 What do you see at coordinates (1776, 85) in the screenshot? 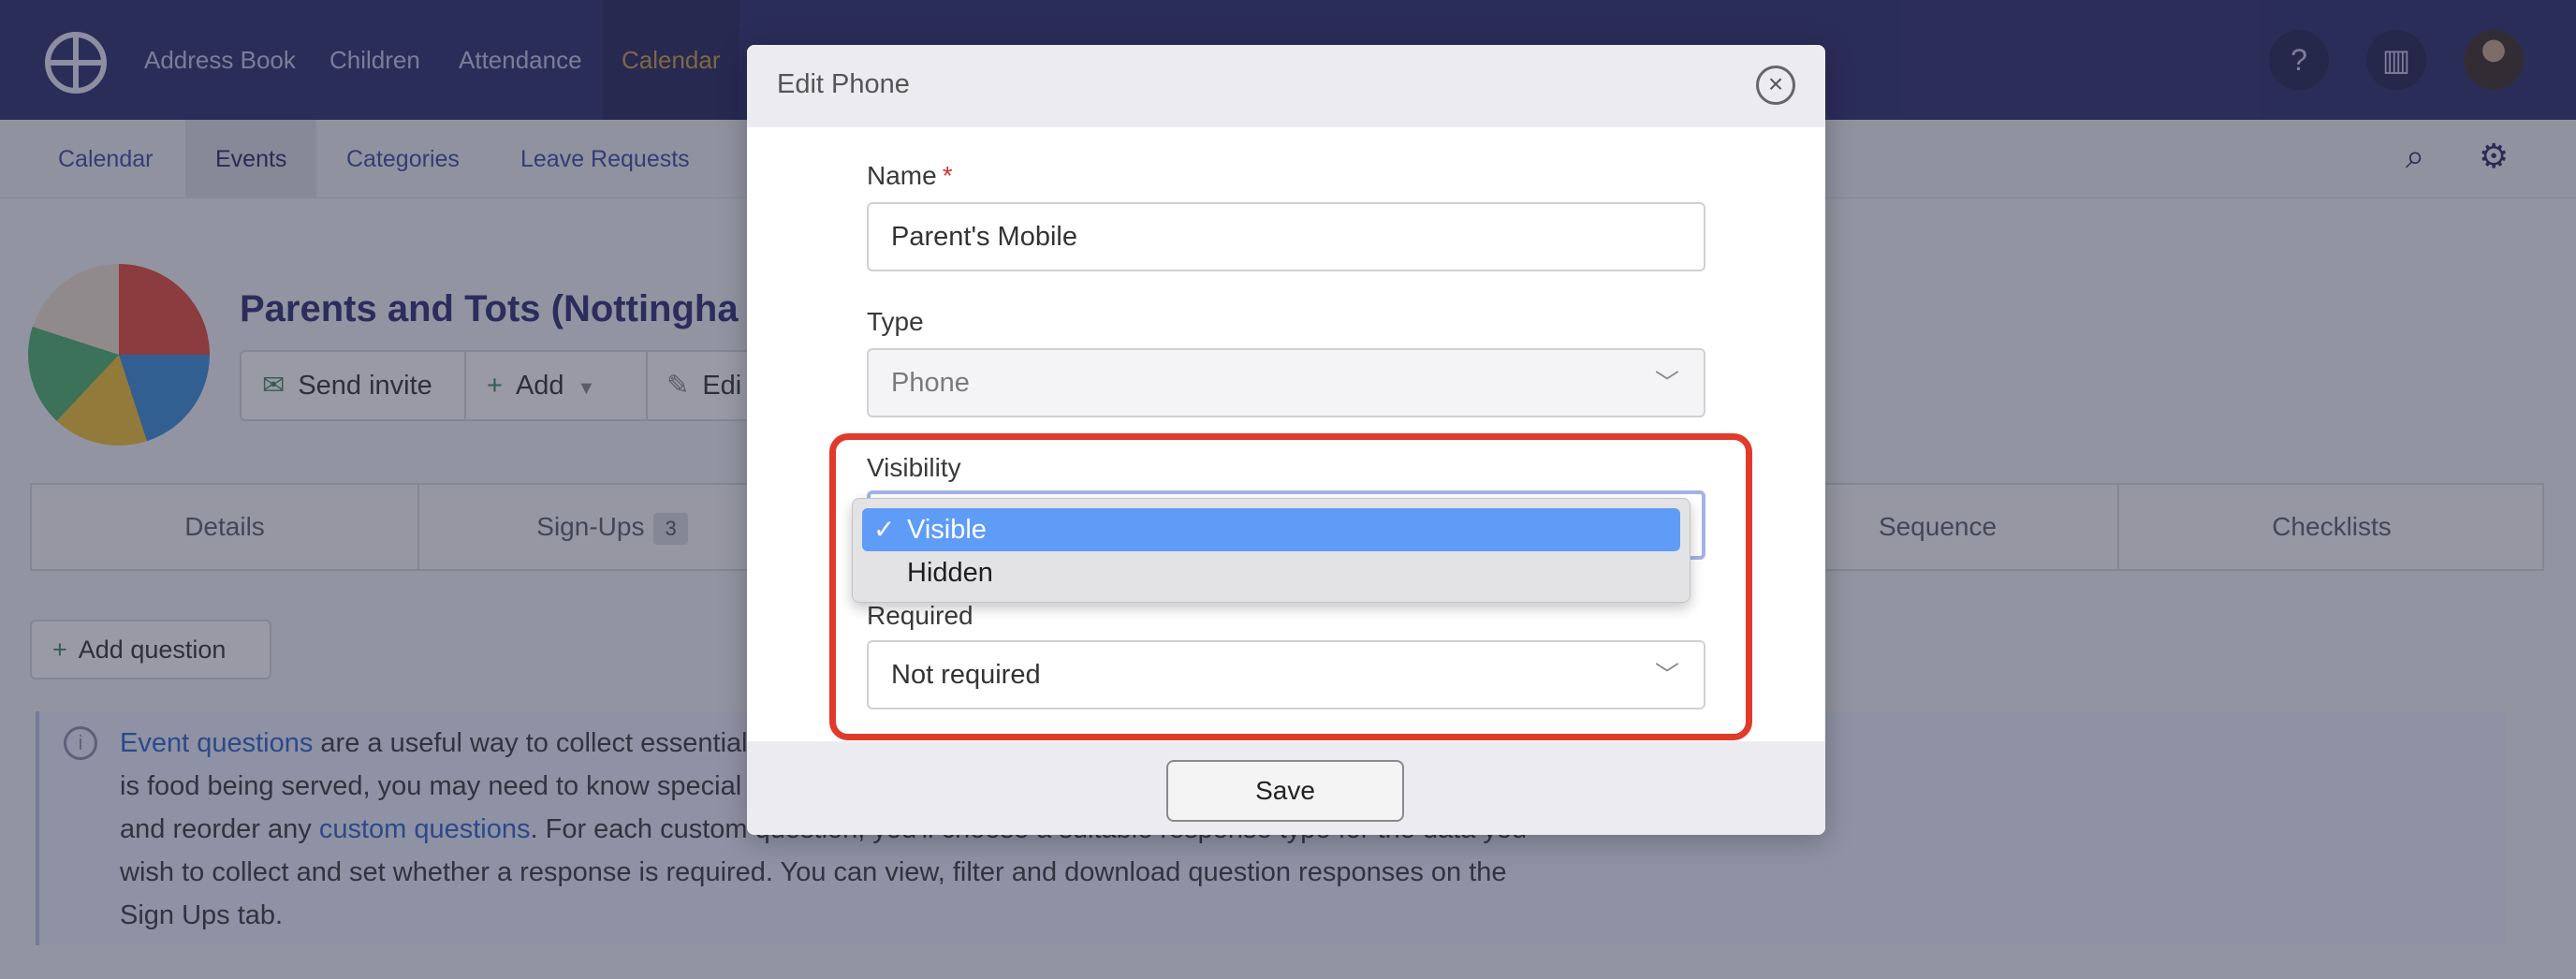
I see `close-icon: ×` at bounding box center [1776, 85].